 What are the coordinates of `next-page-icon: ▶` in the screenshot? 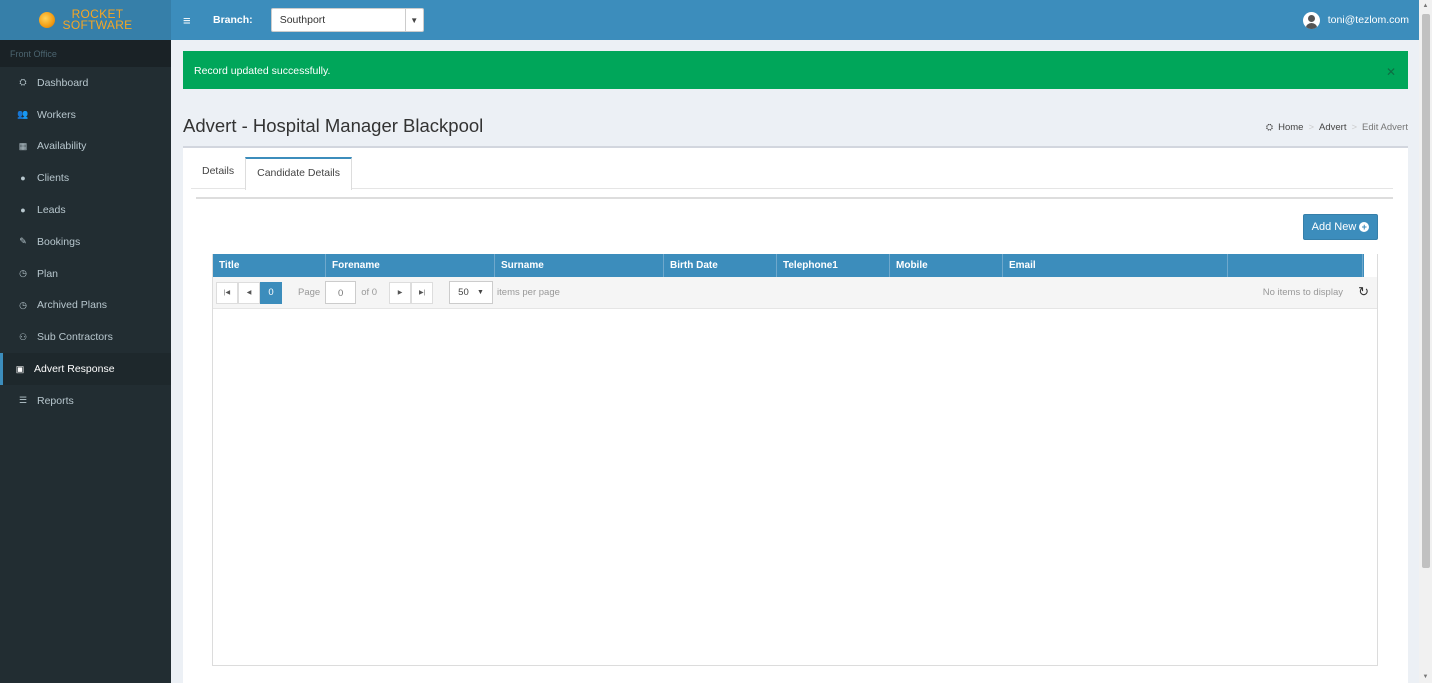 It's located at (400, 292).